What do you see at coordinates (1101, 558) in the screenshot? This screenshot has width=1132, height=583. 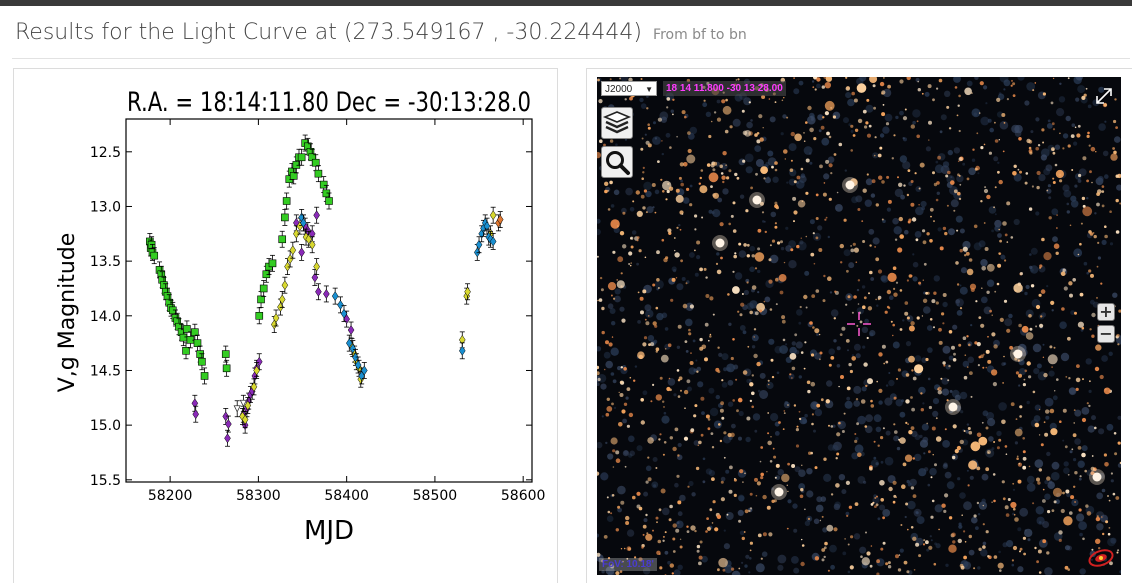 I see `aladin-logo-icon` at bounding box center [1101, 558].